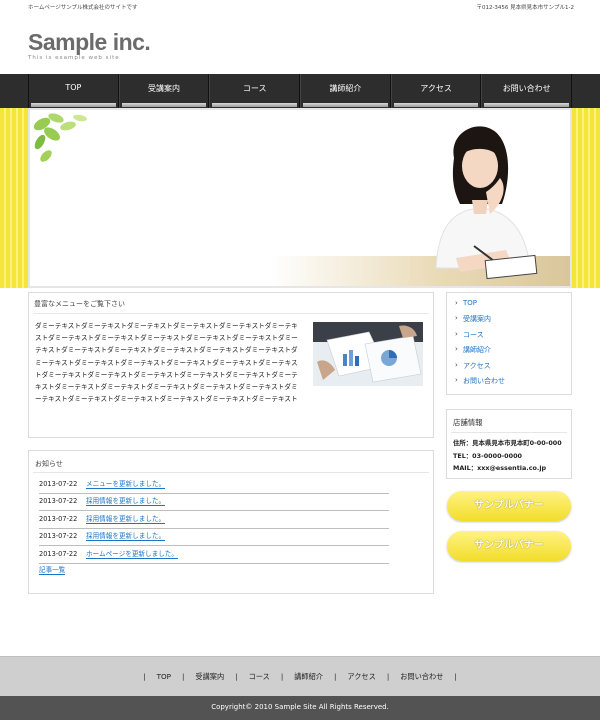  I want to click on global-nav: TOP 受講案内 コース 講師紹介 アクセス お問い合わせ, so click(300, 91).